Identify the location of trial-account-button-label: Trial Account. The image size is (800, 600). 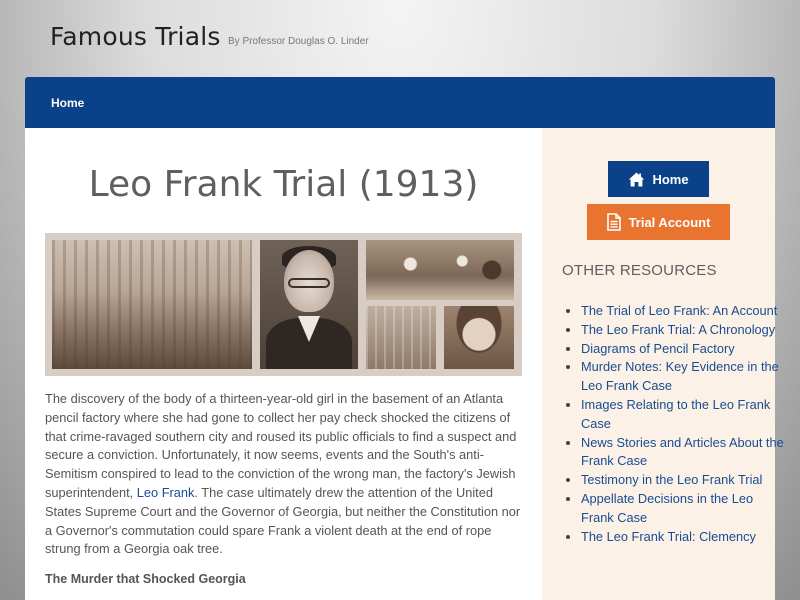
(669, 222).